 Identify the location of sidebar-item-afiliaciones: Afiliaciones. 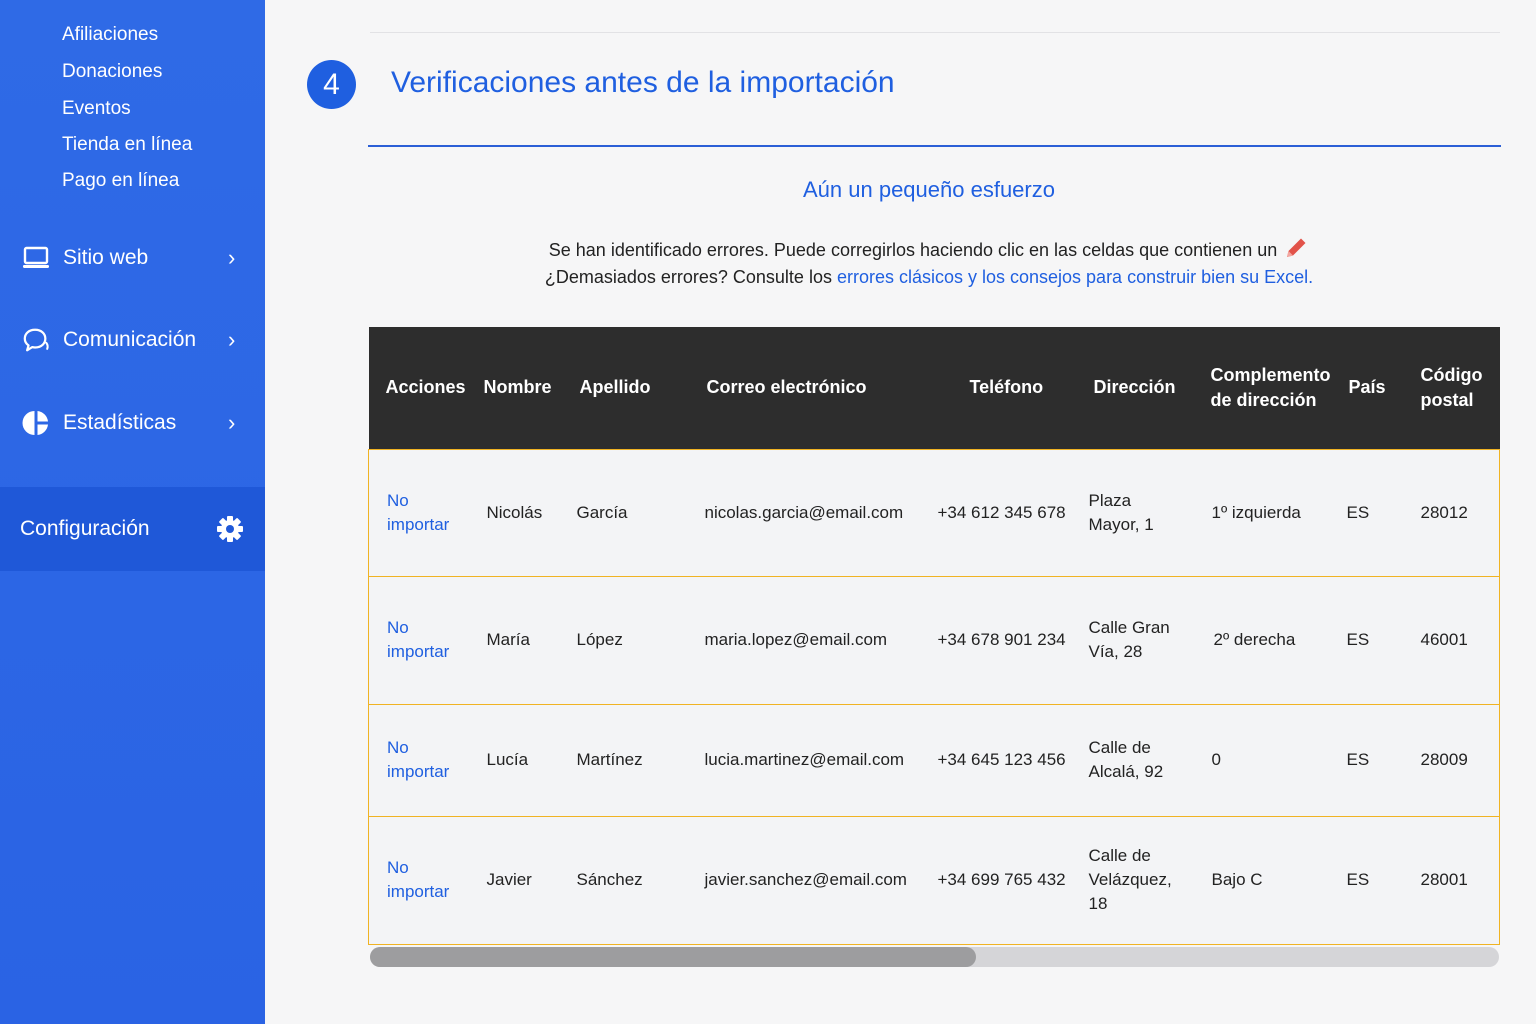
(110, 35).